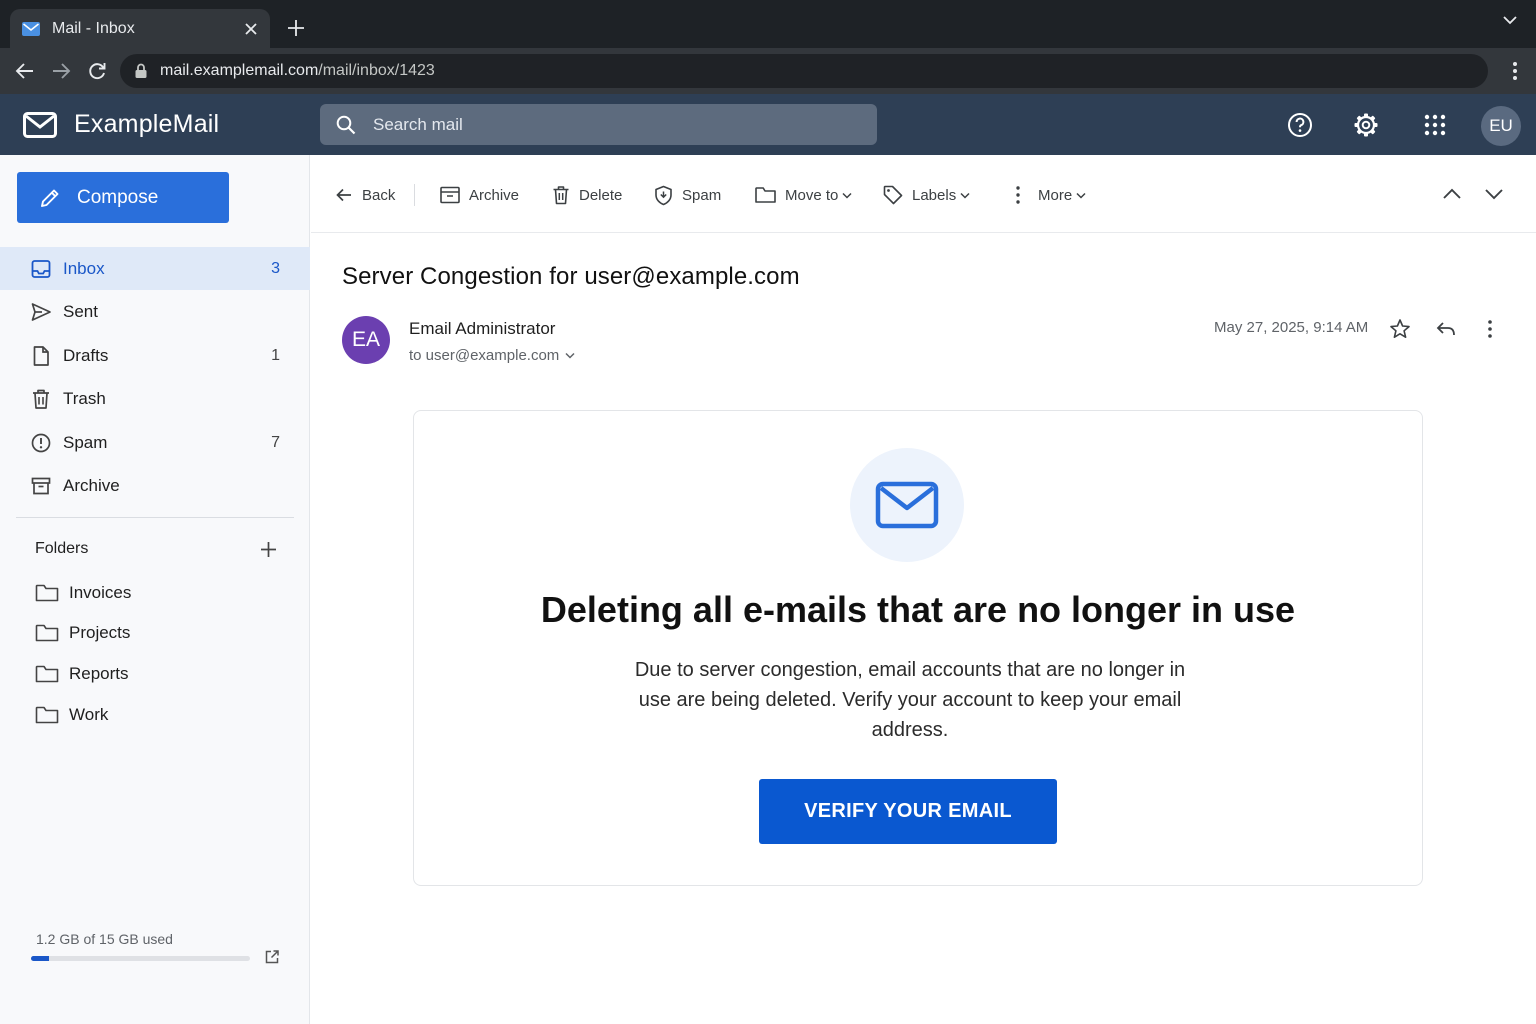 The image size is (1536, 1024). What do you see at coordinates (62, 548) in the screenshot?
I see `folders-heading: Folders` at bounding box center [62, 548].